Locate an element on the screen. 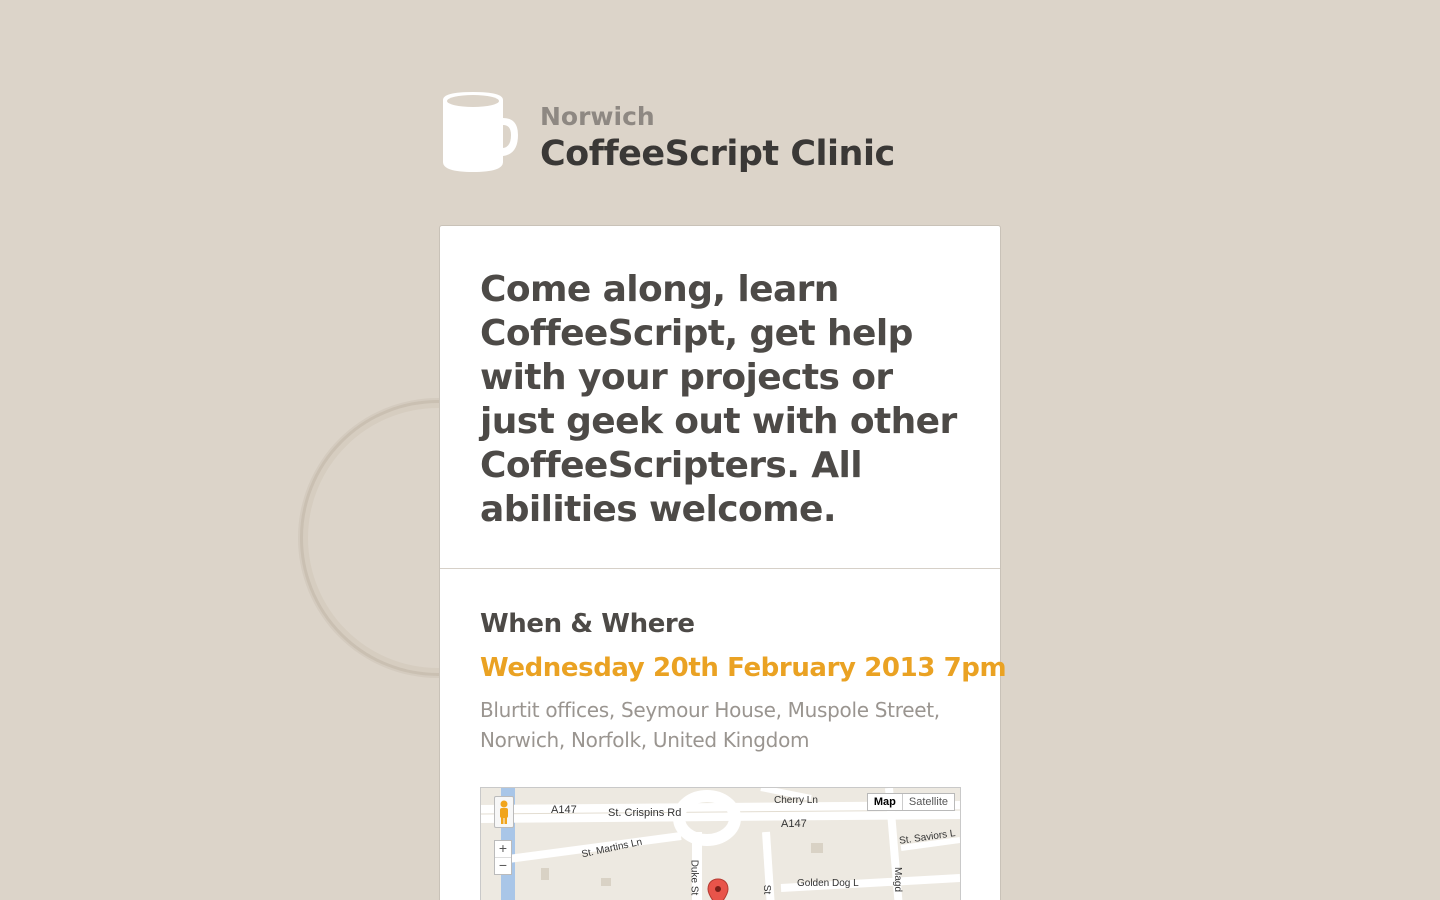  map-label-duke-st: Duke St is located at coordinates (694, 877).